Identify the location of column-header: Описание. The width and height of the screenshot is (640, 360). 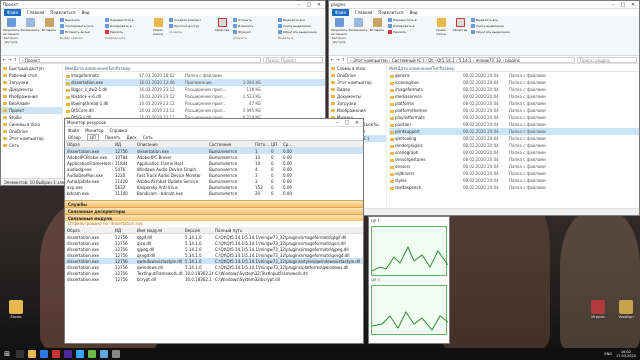
(171, 144).